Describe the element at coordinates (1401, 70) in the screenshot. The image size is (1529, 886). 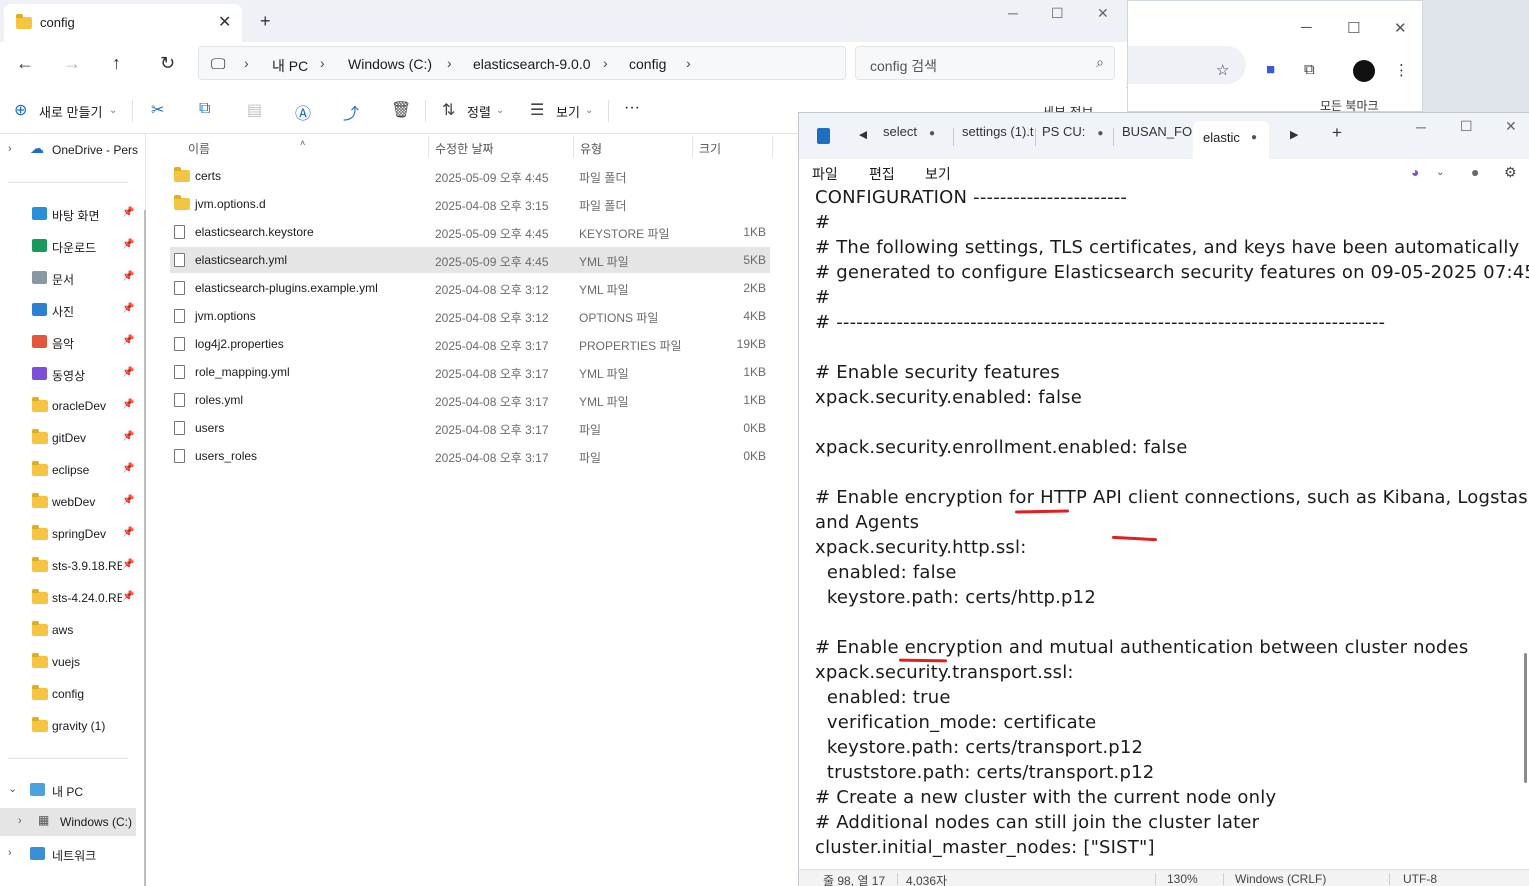
I see `more-menu-icon: ⋮` at that location.